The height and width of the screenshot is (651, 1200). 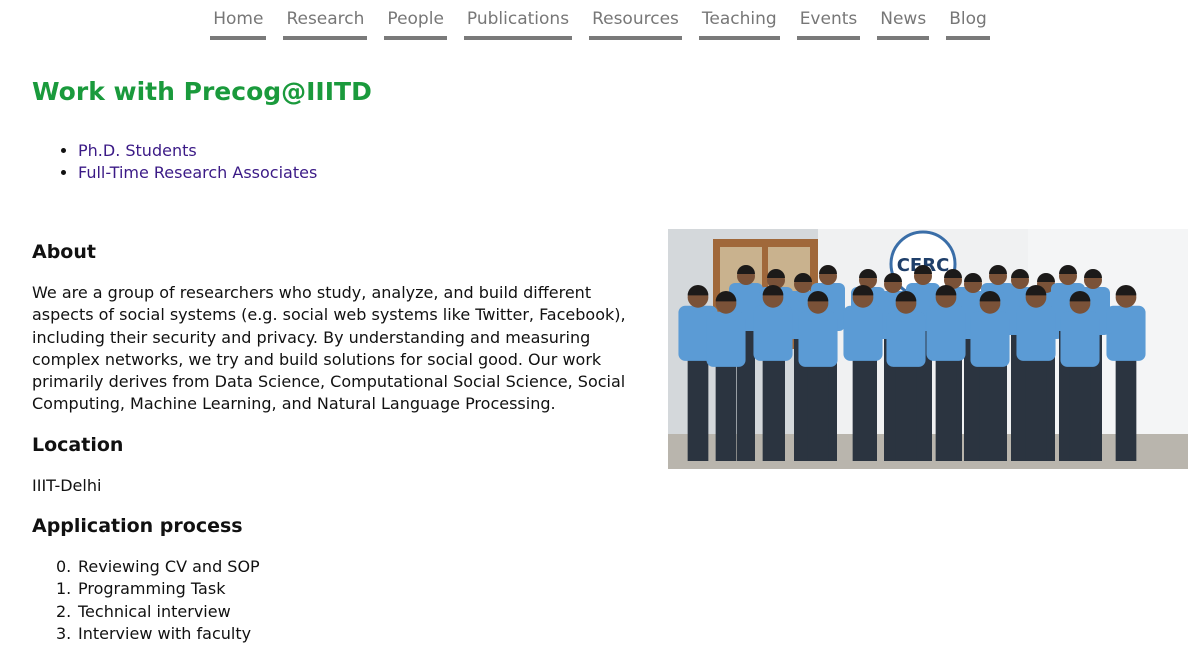 I want to click on list-item: 2. Technical interview, so click(x=158, y=612).